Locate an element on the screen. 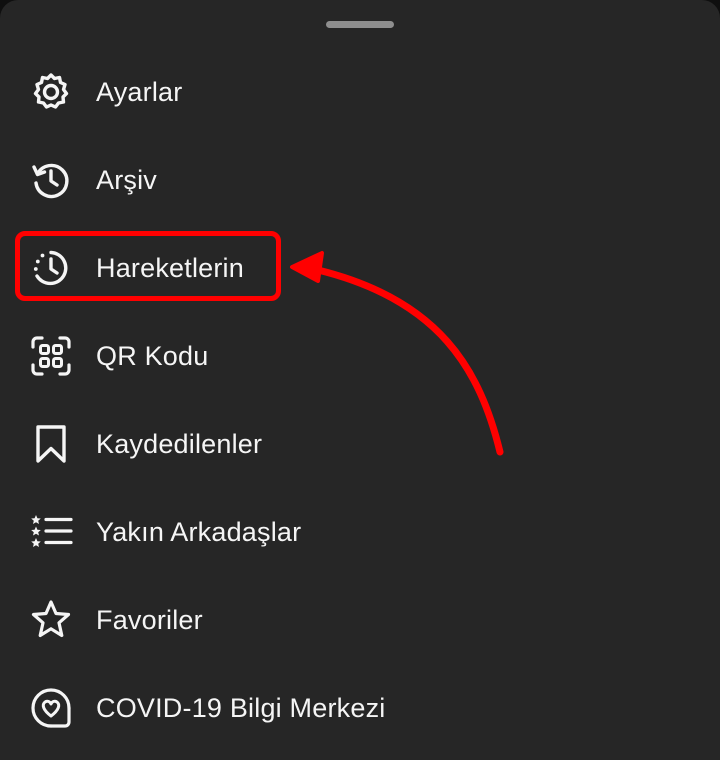 The image size is (720, 760). menu-item-label: Kaydedilenler is located at coordinates (179, 443).